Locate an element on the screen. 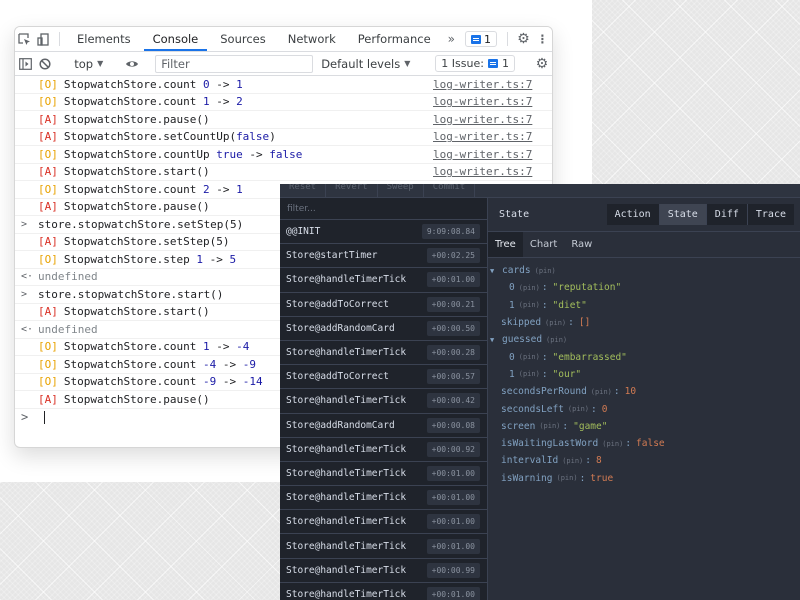 Image resolution: width=800 pixels, height=600 pixels. input-prompt-icon: > is located at coordinates (24, 224).